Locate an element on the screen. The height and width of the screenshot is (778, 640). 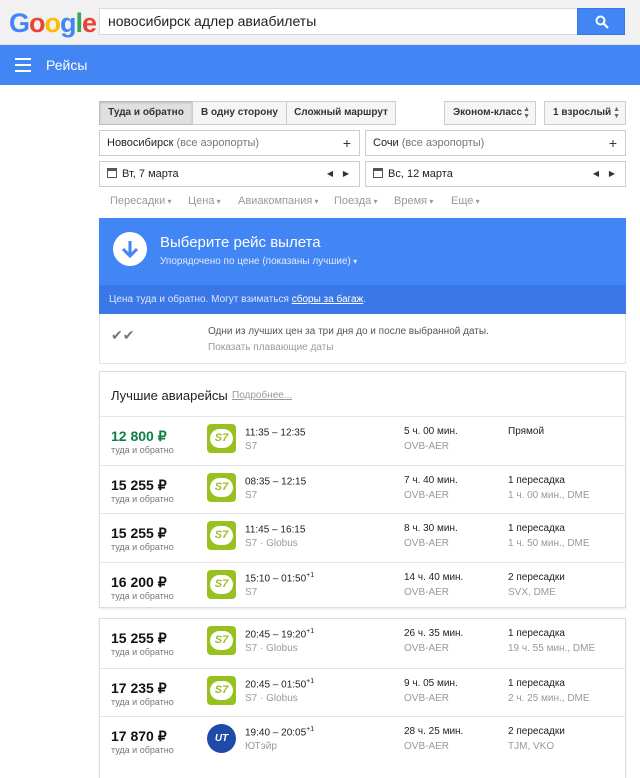
origin-field: Новосибирск (все аэропорты) + is located at coordinates (229, 143).